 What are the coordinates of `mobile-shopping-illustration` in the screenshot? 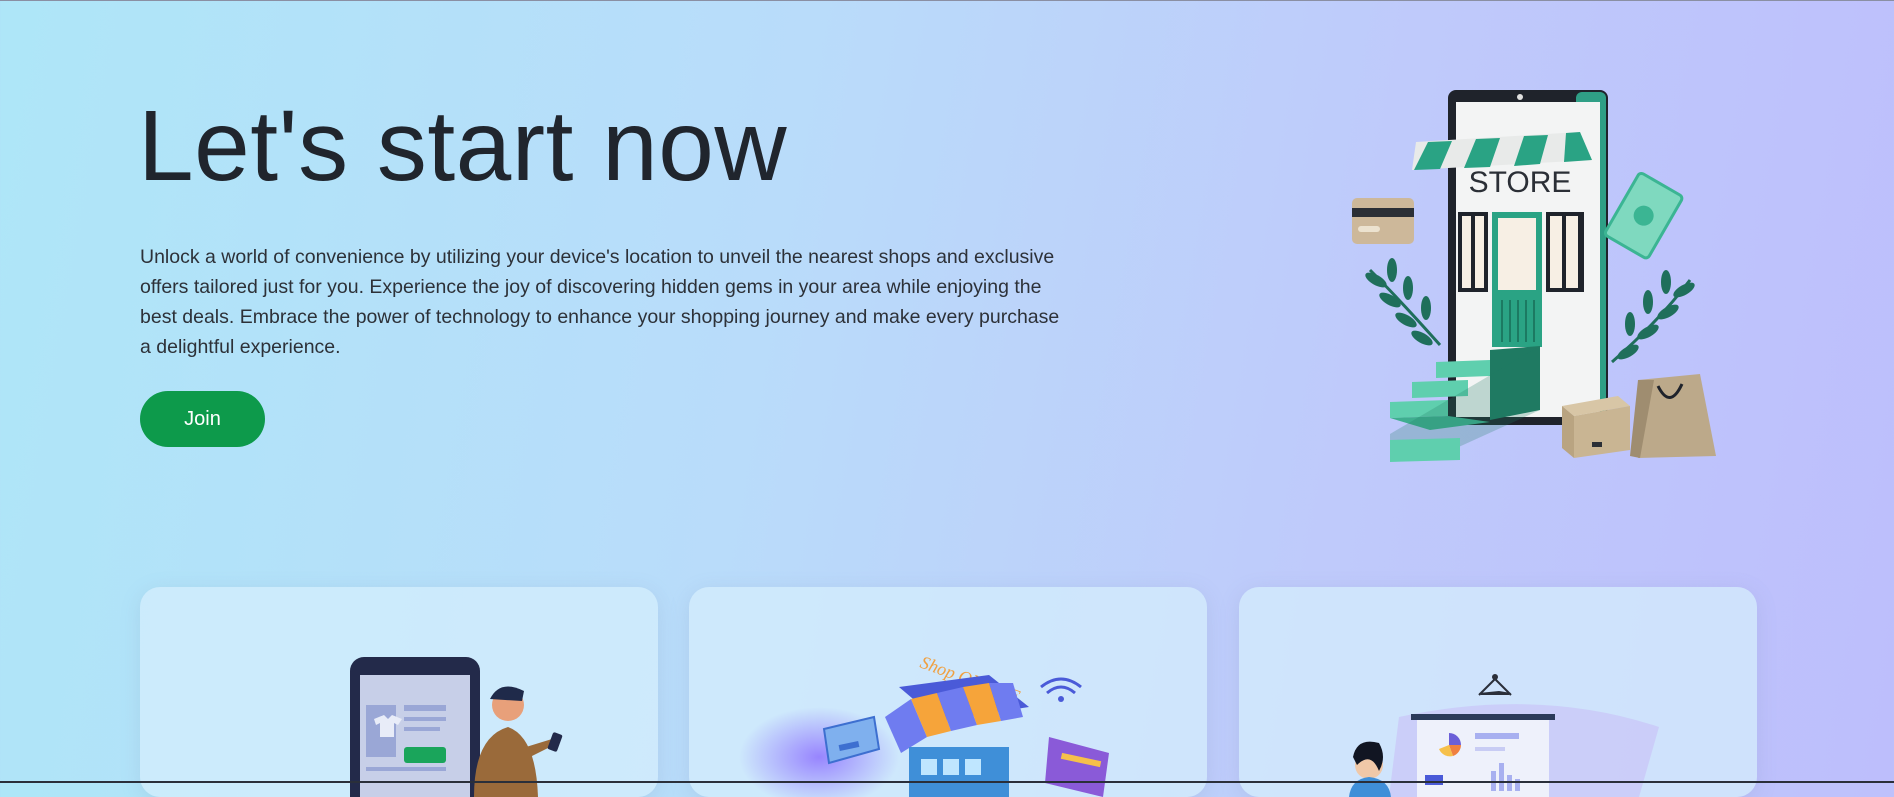 It's located at (456, 727).